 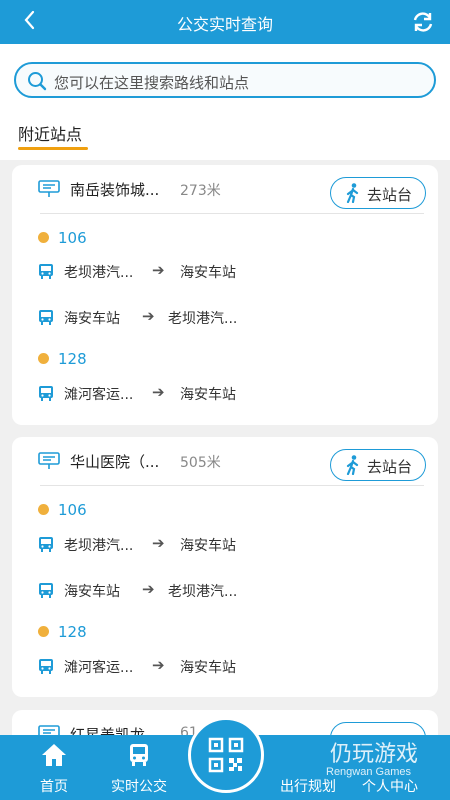 I want to click on stop-distance: 273米, so click(x=200, y=191).